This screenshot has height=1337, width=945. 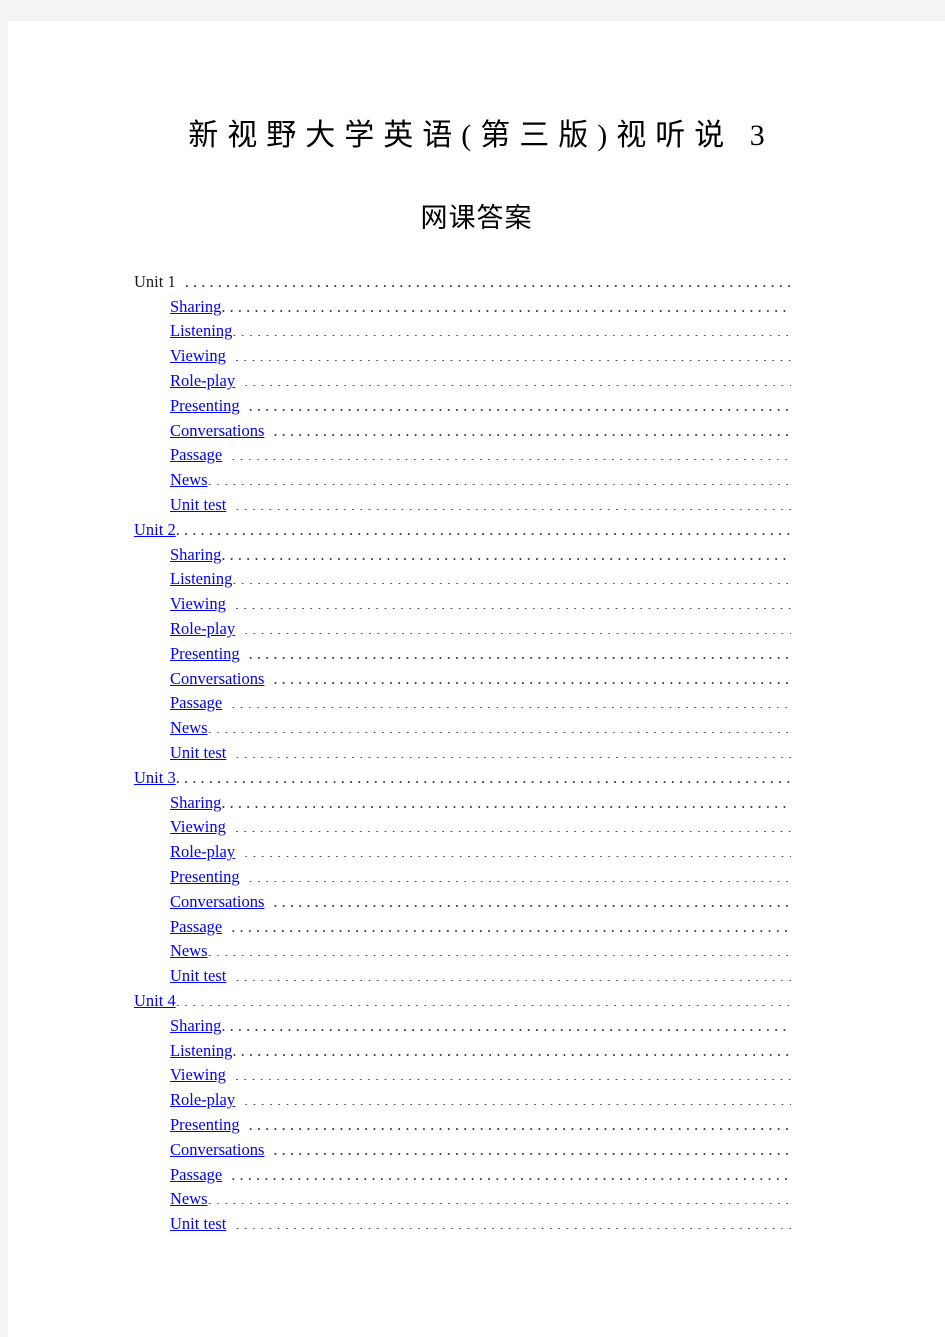 What do you see at coordinates (155, 1001) in the screenshot?
I see `toc-unit-link: Unit 4` at bounding box center [155, 1001].